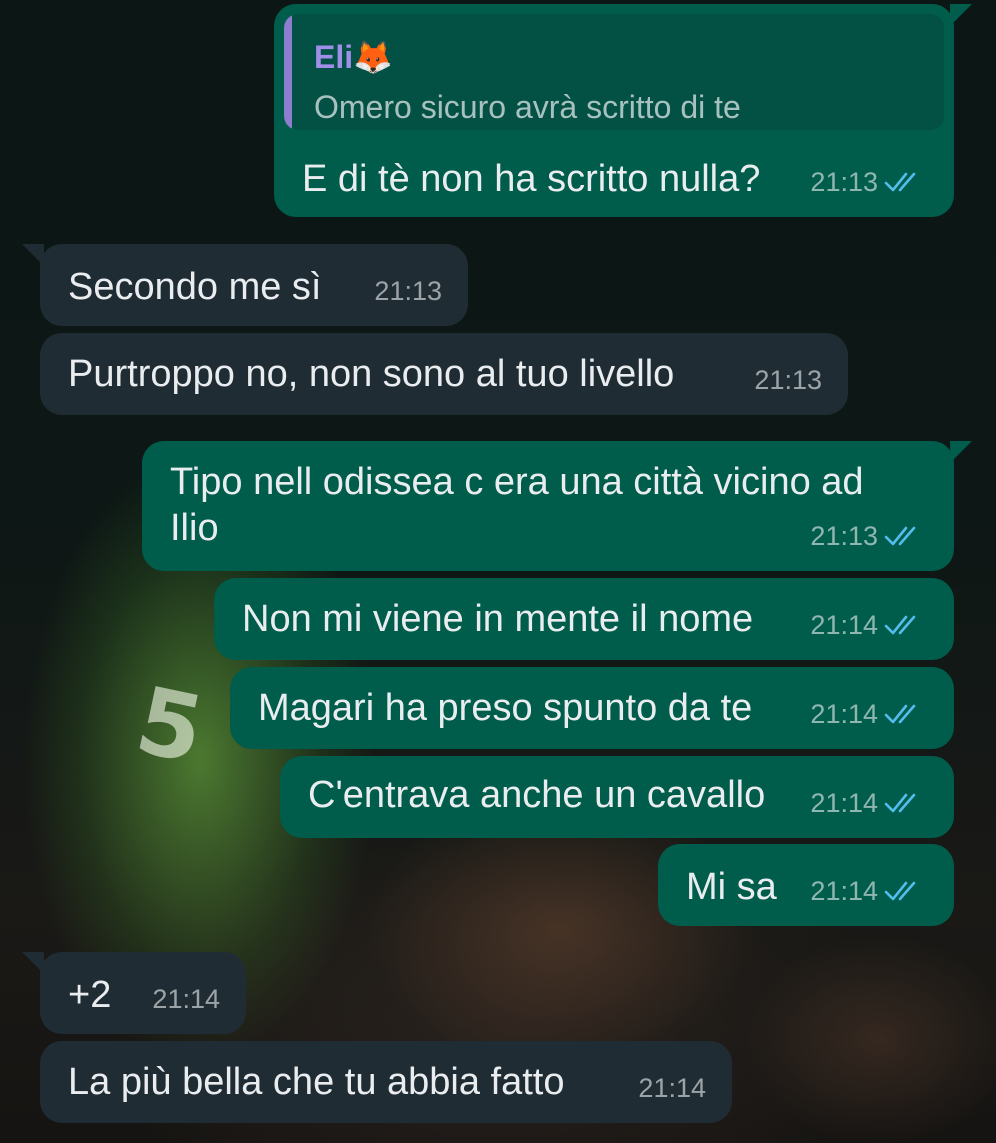 This screenshot has height=1143, width=996. What do you see at coordinates (731, 887) in the screenshot?
I see `message-text: Mi sa` at bounding box center [731, 887].